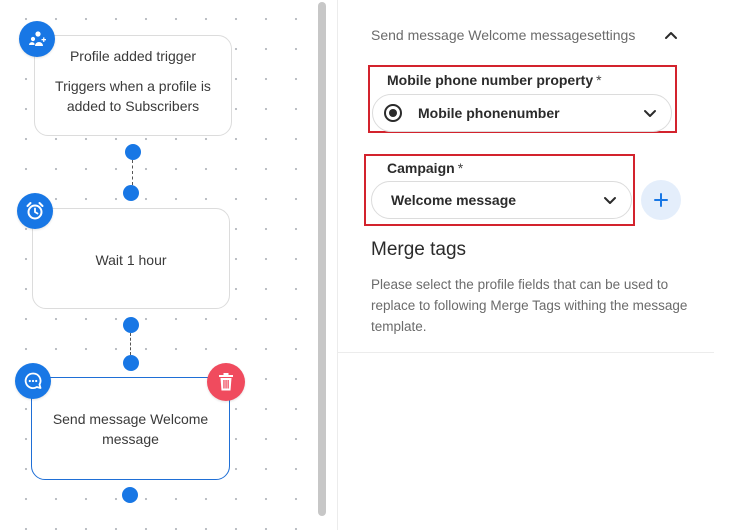 The image size is (730, 530). I want to click on campaign-value: Welcome message, so click(454, 200).